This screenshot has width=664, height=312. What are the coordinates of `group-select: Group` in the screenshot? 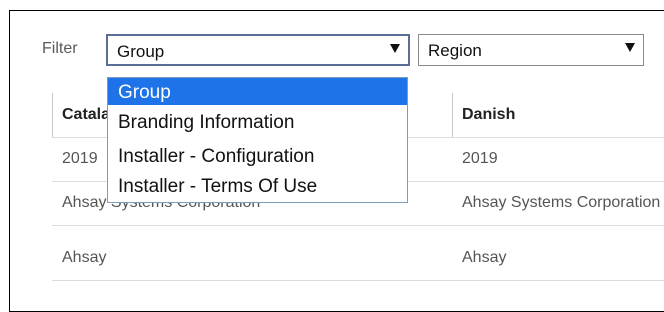 It's located at (258, 50).